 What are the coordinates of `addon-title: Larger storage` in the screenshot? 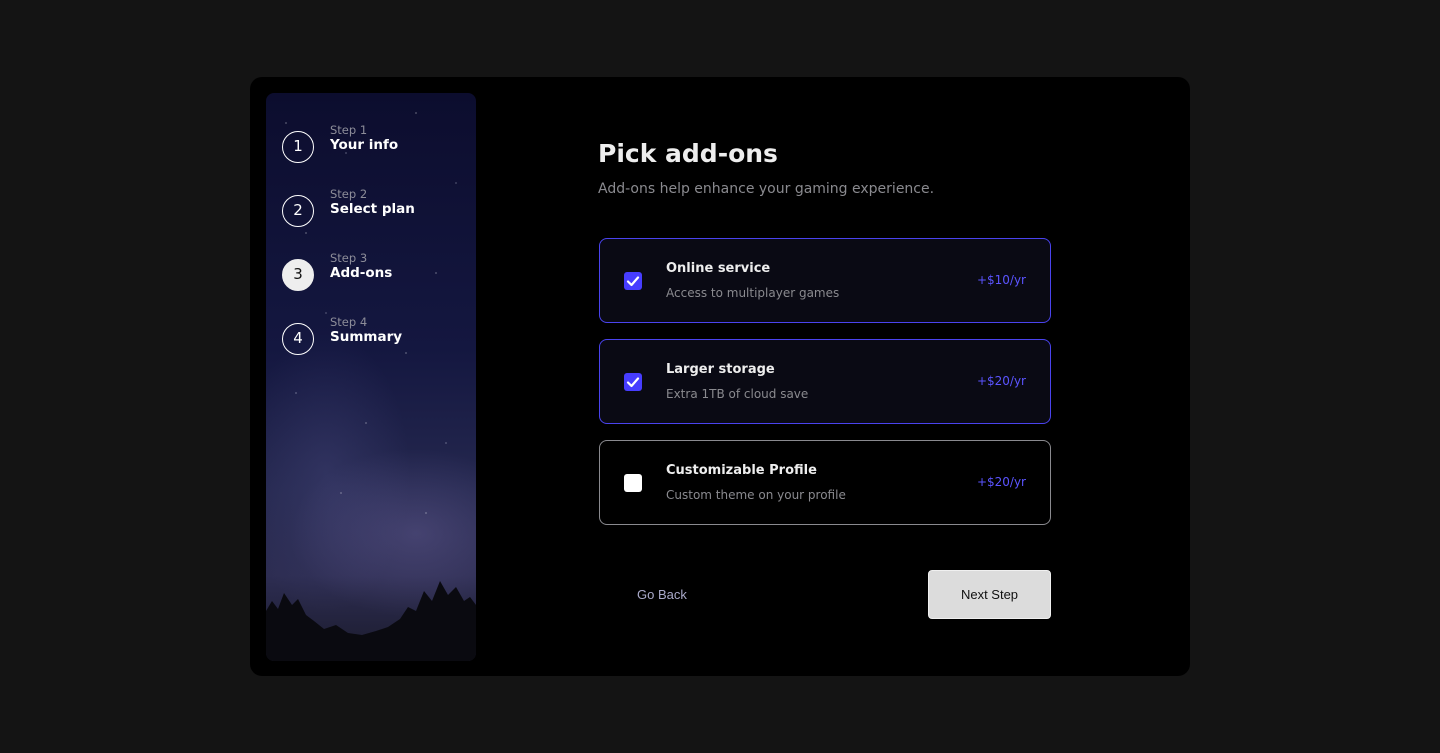 It's located at (720, 369).